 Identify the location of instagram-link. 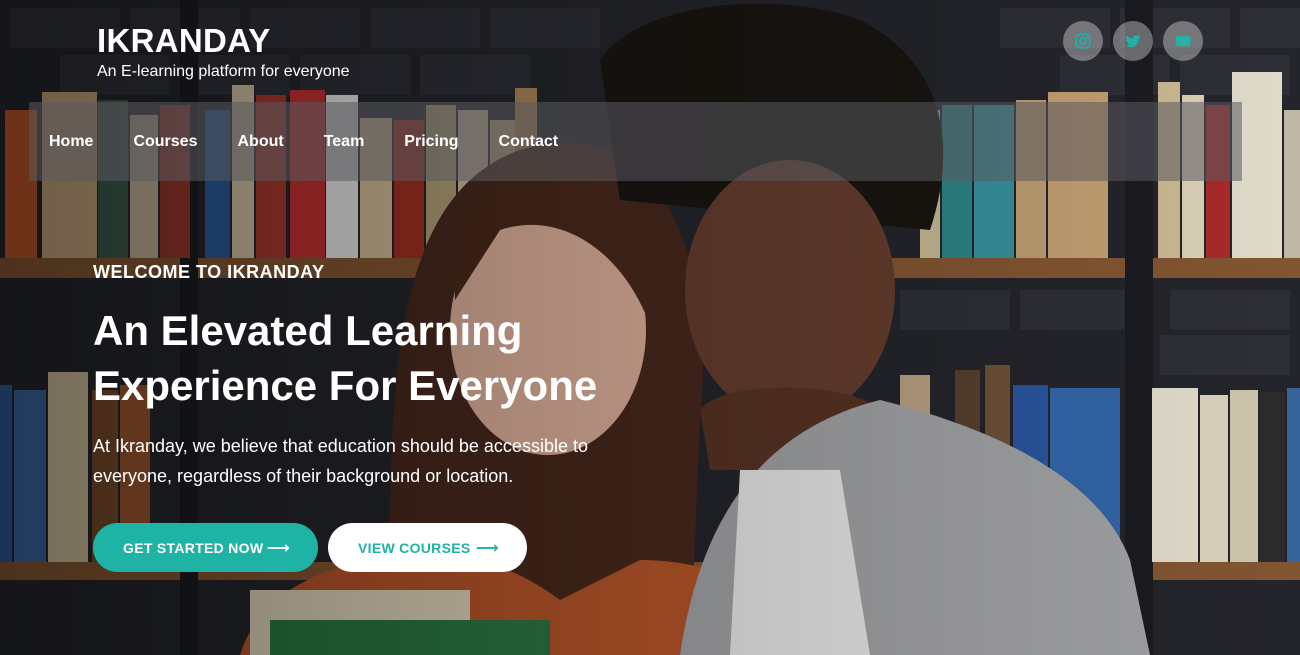
(1083, 41).